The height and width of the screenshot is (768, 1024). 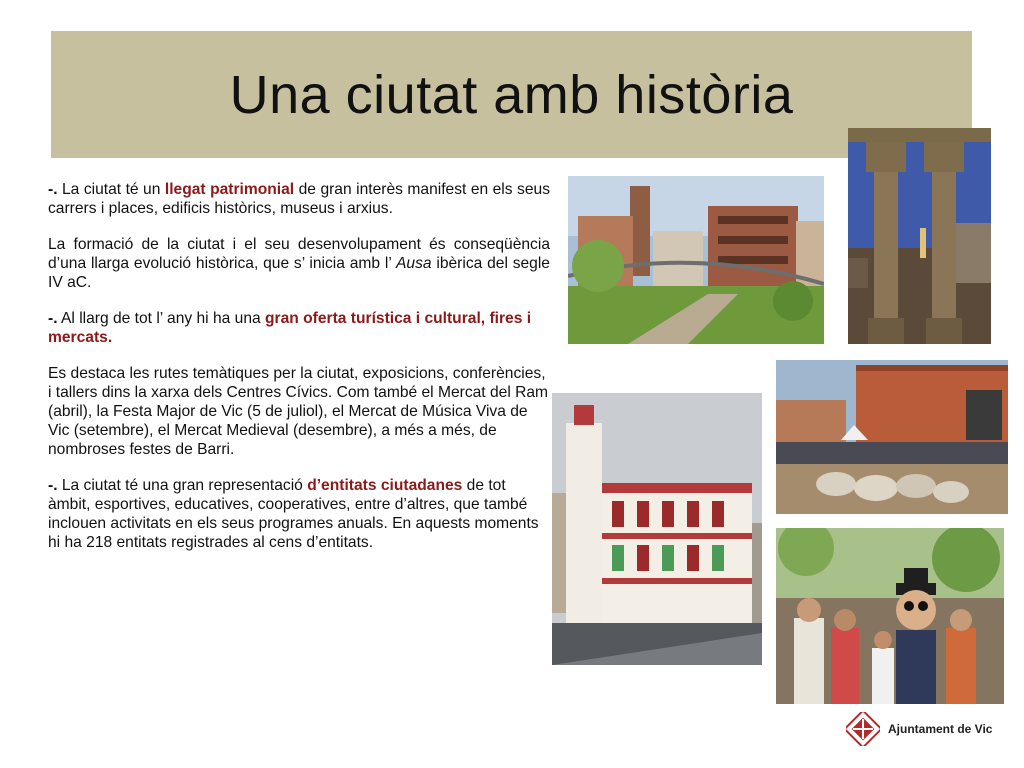 What do you see at coordinates (229, 189) in the screenshot?
I see `highlight-heritage: llegat patrimonial` at bounding box center [229, 189].